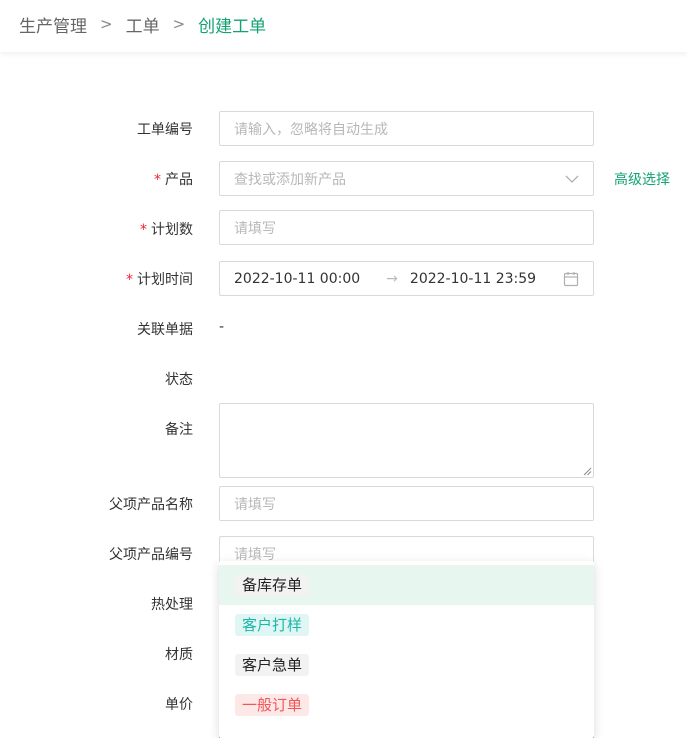 The width and height of the screenshot is (687, 738). I want to click on dropdown-option: 备库存单, so click(406, 585).